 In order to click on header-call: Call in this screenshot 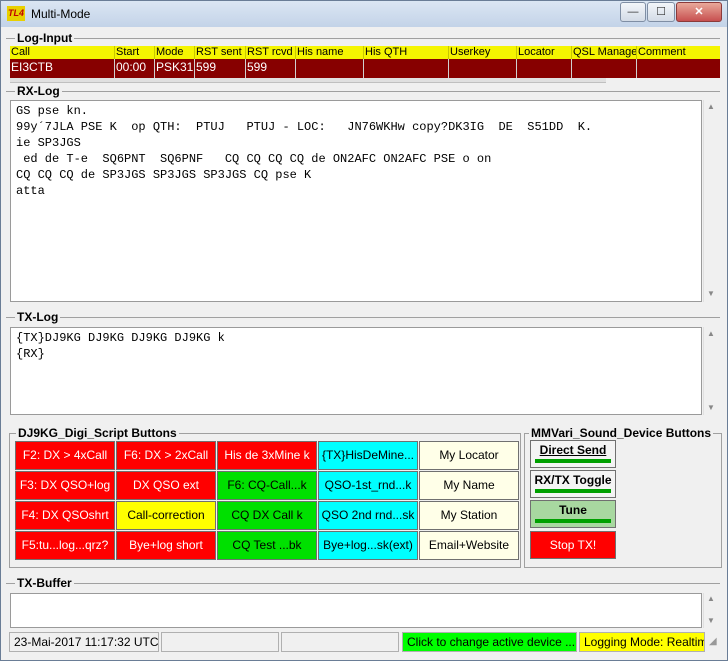, I will do `click(62, 52)`.